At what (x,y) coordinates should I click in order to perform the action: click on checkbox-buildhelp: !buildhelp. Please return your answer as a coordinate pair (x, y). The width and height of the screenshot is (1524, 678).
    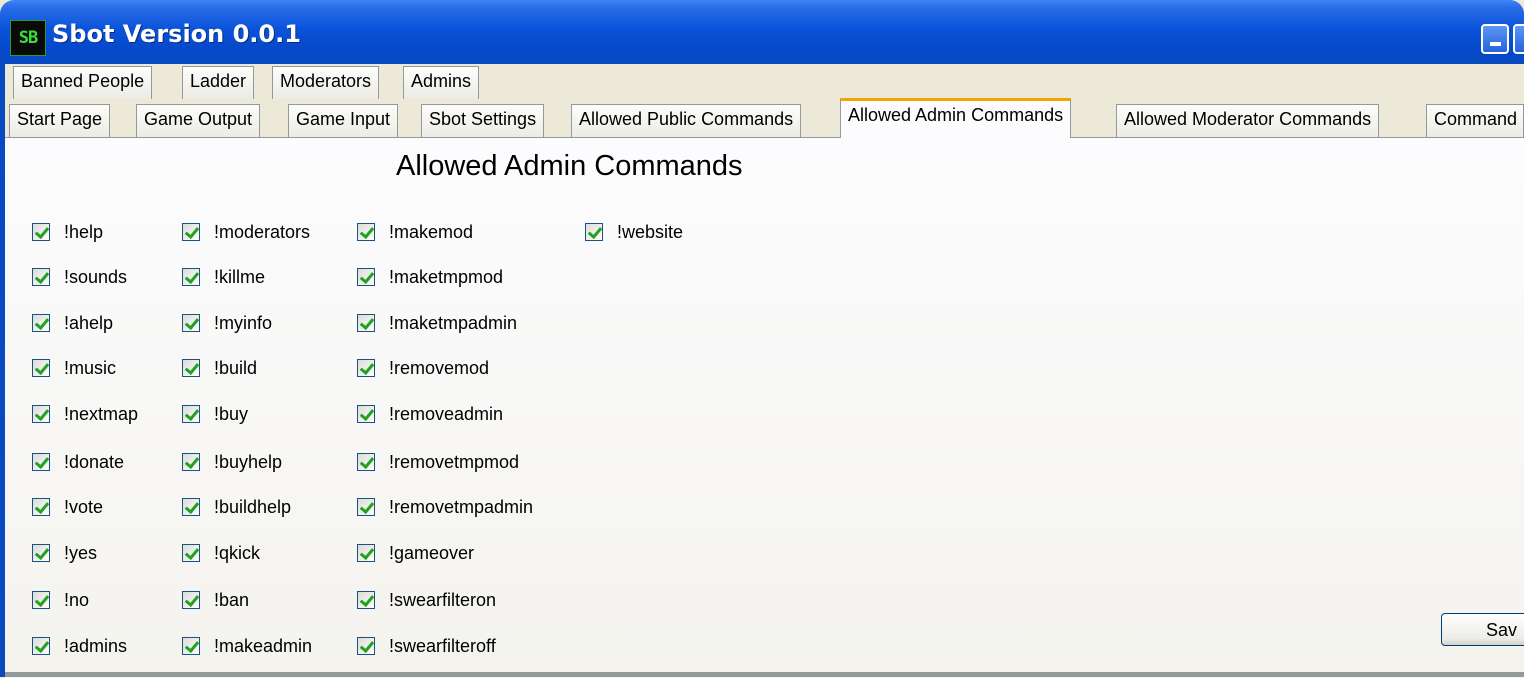
    Looking at the image, I should click on (236, 507).